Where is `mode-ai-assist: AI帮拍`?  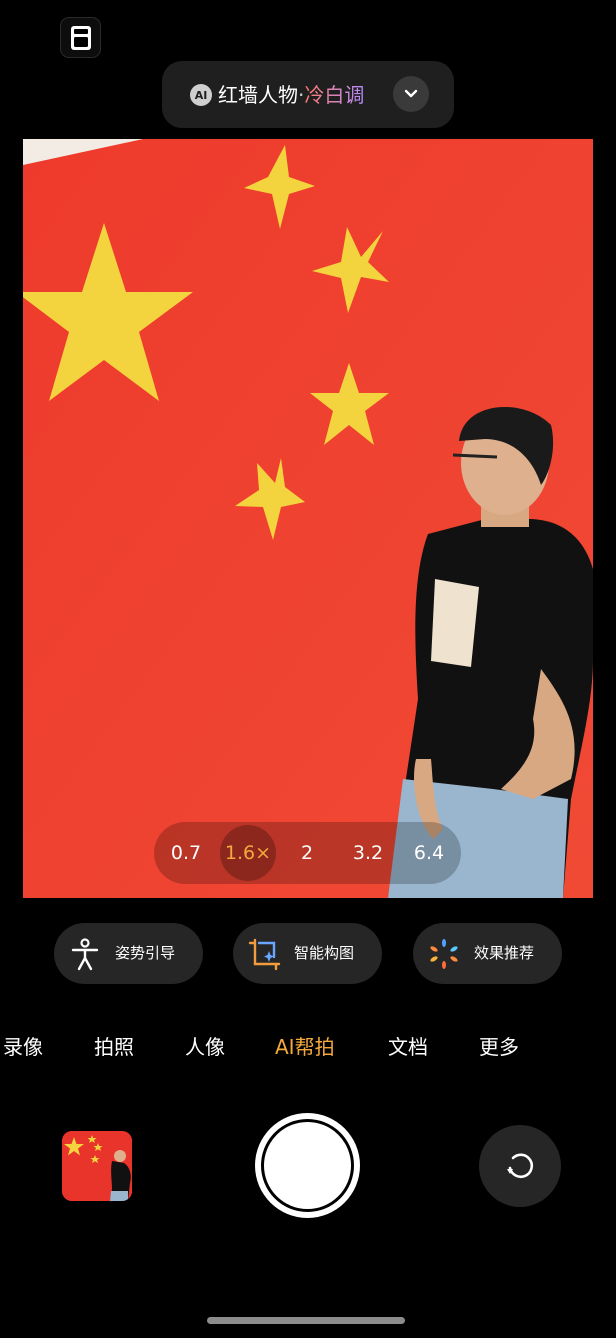
mode-ai-assist: AI帮拍 is located at coordinates (305, 1047).